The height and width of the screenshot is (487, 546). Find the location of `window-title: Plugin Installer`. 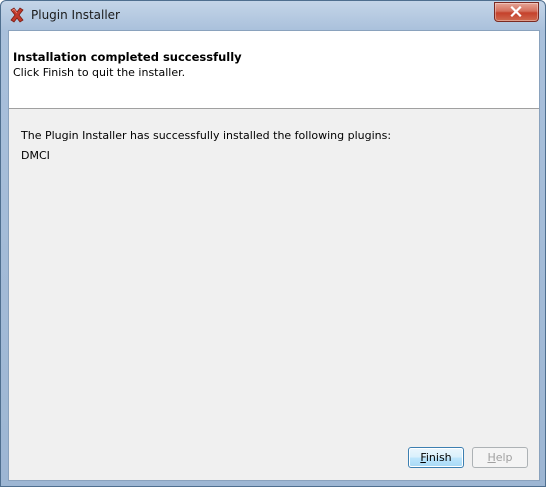

window-title: Plugin Installer is located at coordinates (75, 15).